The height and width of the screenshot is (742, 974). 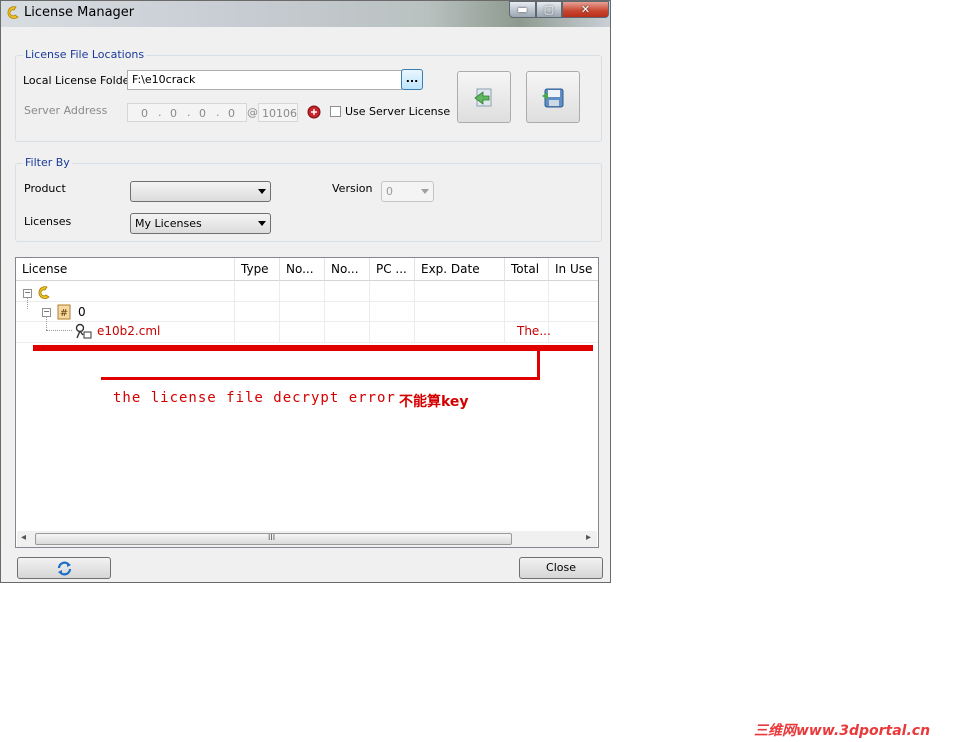 I want to click on scroll-left-icon: ◂, so click(x=23, y=537).